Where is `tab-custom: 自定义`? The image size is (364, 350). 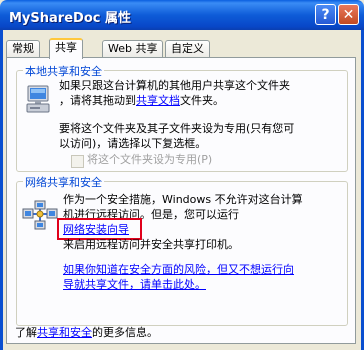
tab-custom: 自定义 is located at coordinates (187, 48).